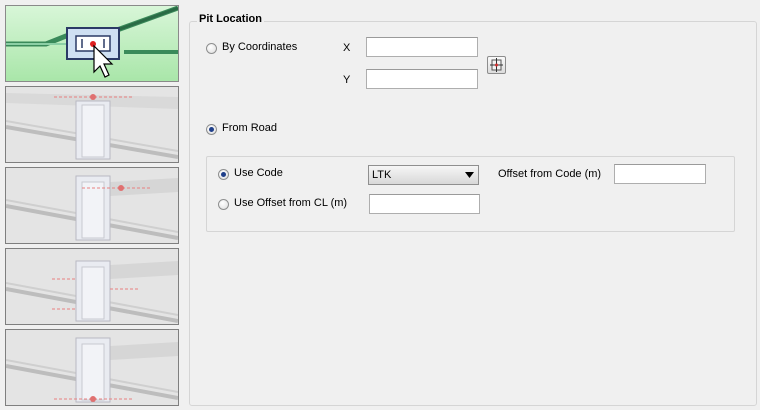  Describe the element at coordinates (211, 48) in the screenshot. I see `by-coordinates-radio` at that location.